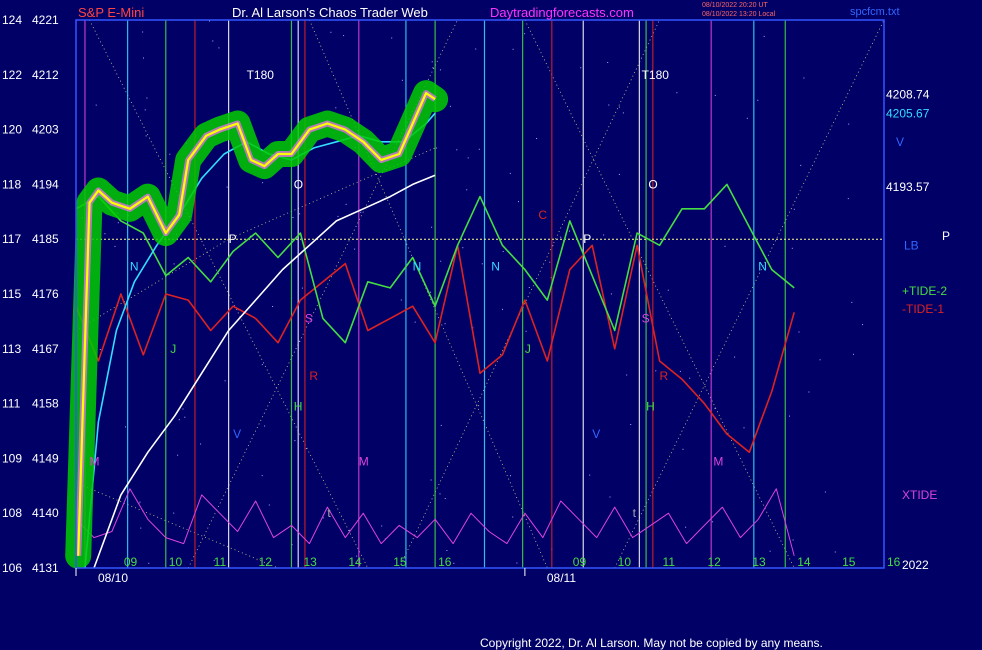  What do you see at coordinates (261, 75) in the screenshot?
I see `event-marker: T180` at bounding box center [261, 75].